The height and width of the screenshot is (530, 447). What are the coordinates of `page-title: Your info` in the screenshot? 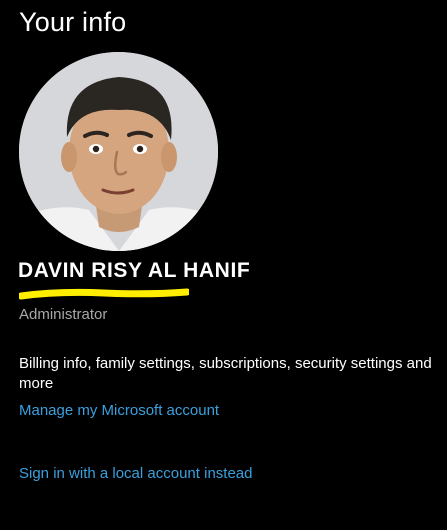 It's located at (73, 22).